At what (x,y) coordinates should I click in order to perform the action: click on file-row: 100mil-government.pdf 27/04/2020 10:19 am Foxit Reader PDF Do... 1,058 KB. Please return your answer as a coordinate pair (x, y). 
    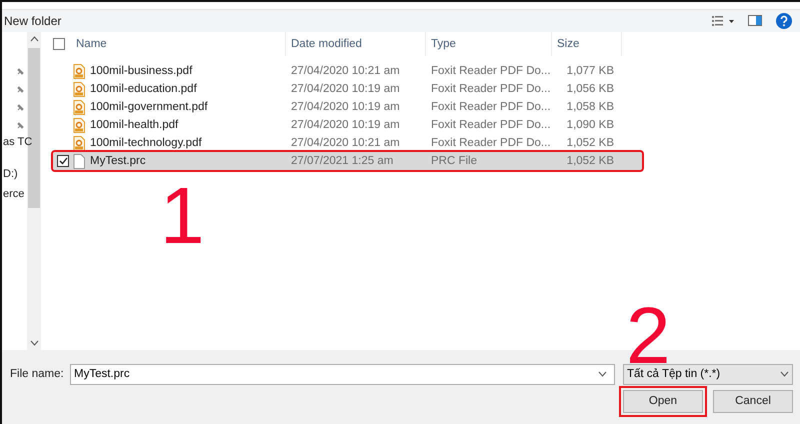
    Looking at the image, I should click on (347, 107).